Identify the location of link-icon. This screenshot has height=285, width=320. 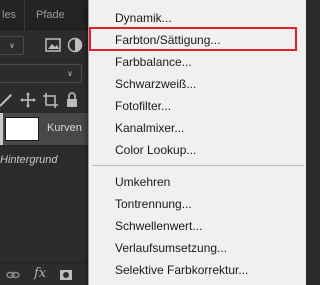
(13, 275).